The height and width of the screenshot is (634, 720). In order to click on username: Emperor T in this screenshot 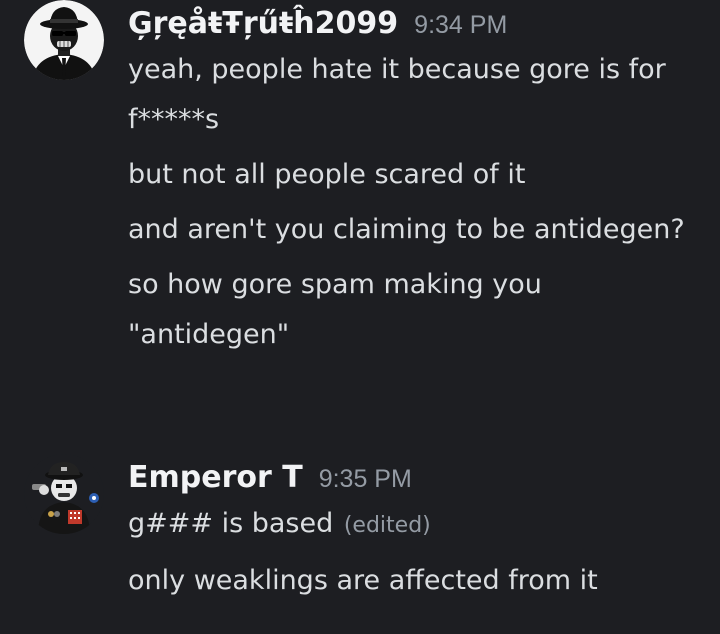, I will do `click(215, 477)`.